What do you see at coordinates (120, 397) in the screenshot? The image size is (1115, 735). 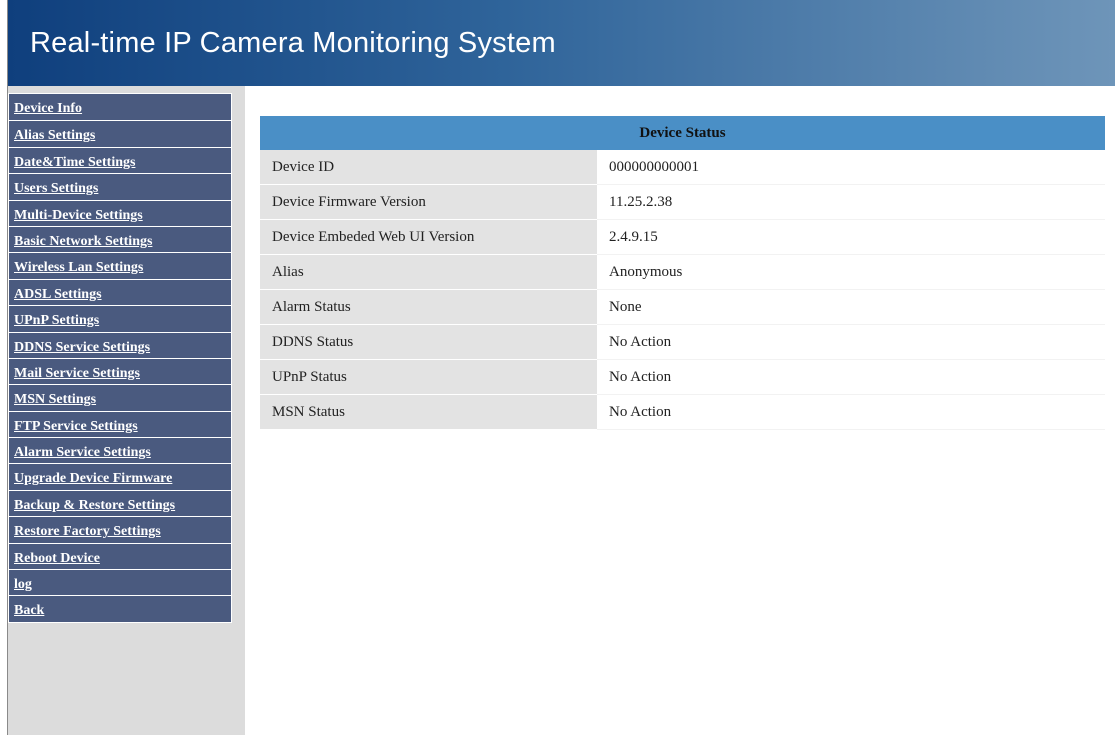 I see `sidebar-item-msn-settings: MSN Settings` at bounding box center [120, 397].